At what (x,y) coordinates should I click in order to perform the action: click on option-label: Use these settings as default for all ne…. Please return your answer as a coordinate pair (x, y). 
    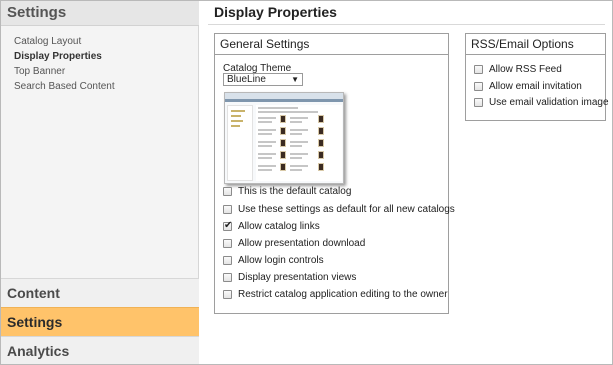
    Looking at the image, I should click on (346, 209).